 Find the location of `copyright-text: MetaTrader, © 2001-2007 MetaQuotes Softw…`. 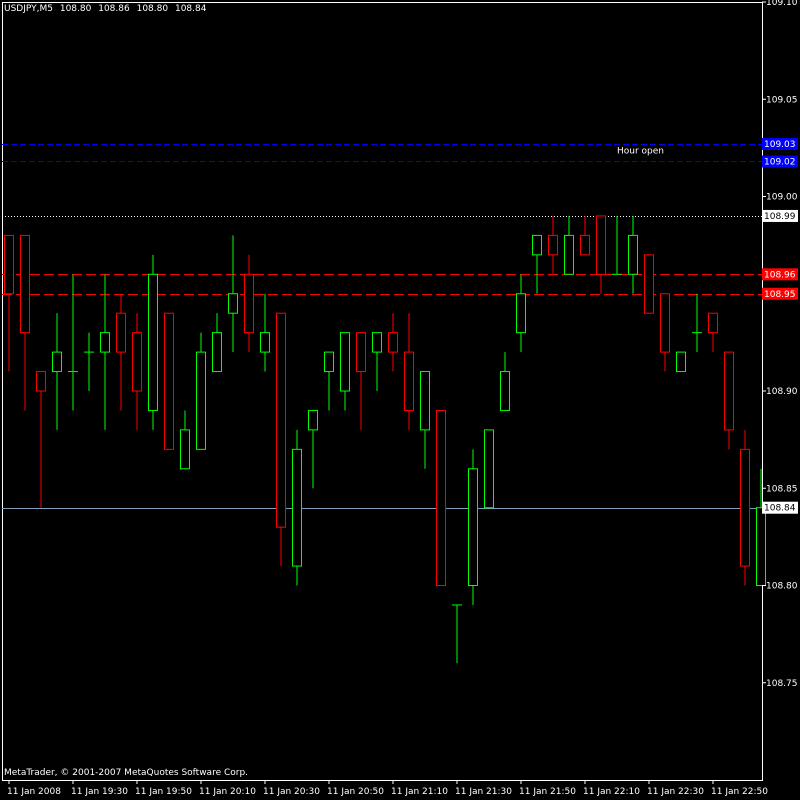

copyright-text: MetaTrader, © 2001-2007 MetaQuotes Softw… is located at coordinates (126, 773).